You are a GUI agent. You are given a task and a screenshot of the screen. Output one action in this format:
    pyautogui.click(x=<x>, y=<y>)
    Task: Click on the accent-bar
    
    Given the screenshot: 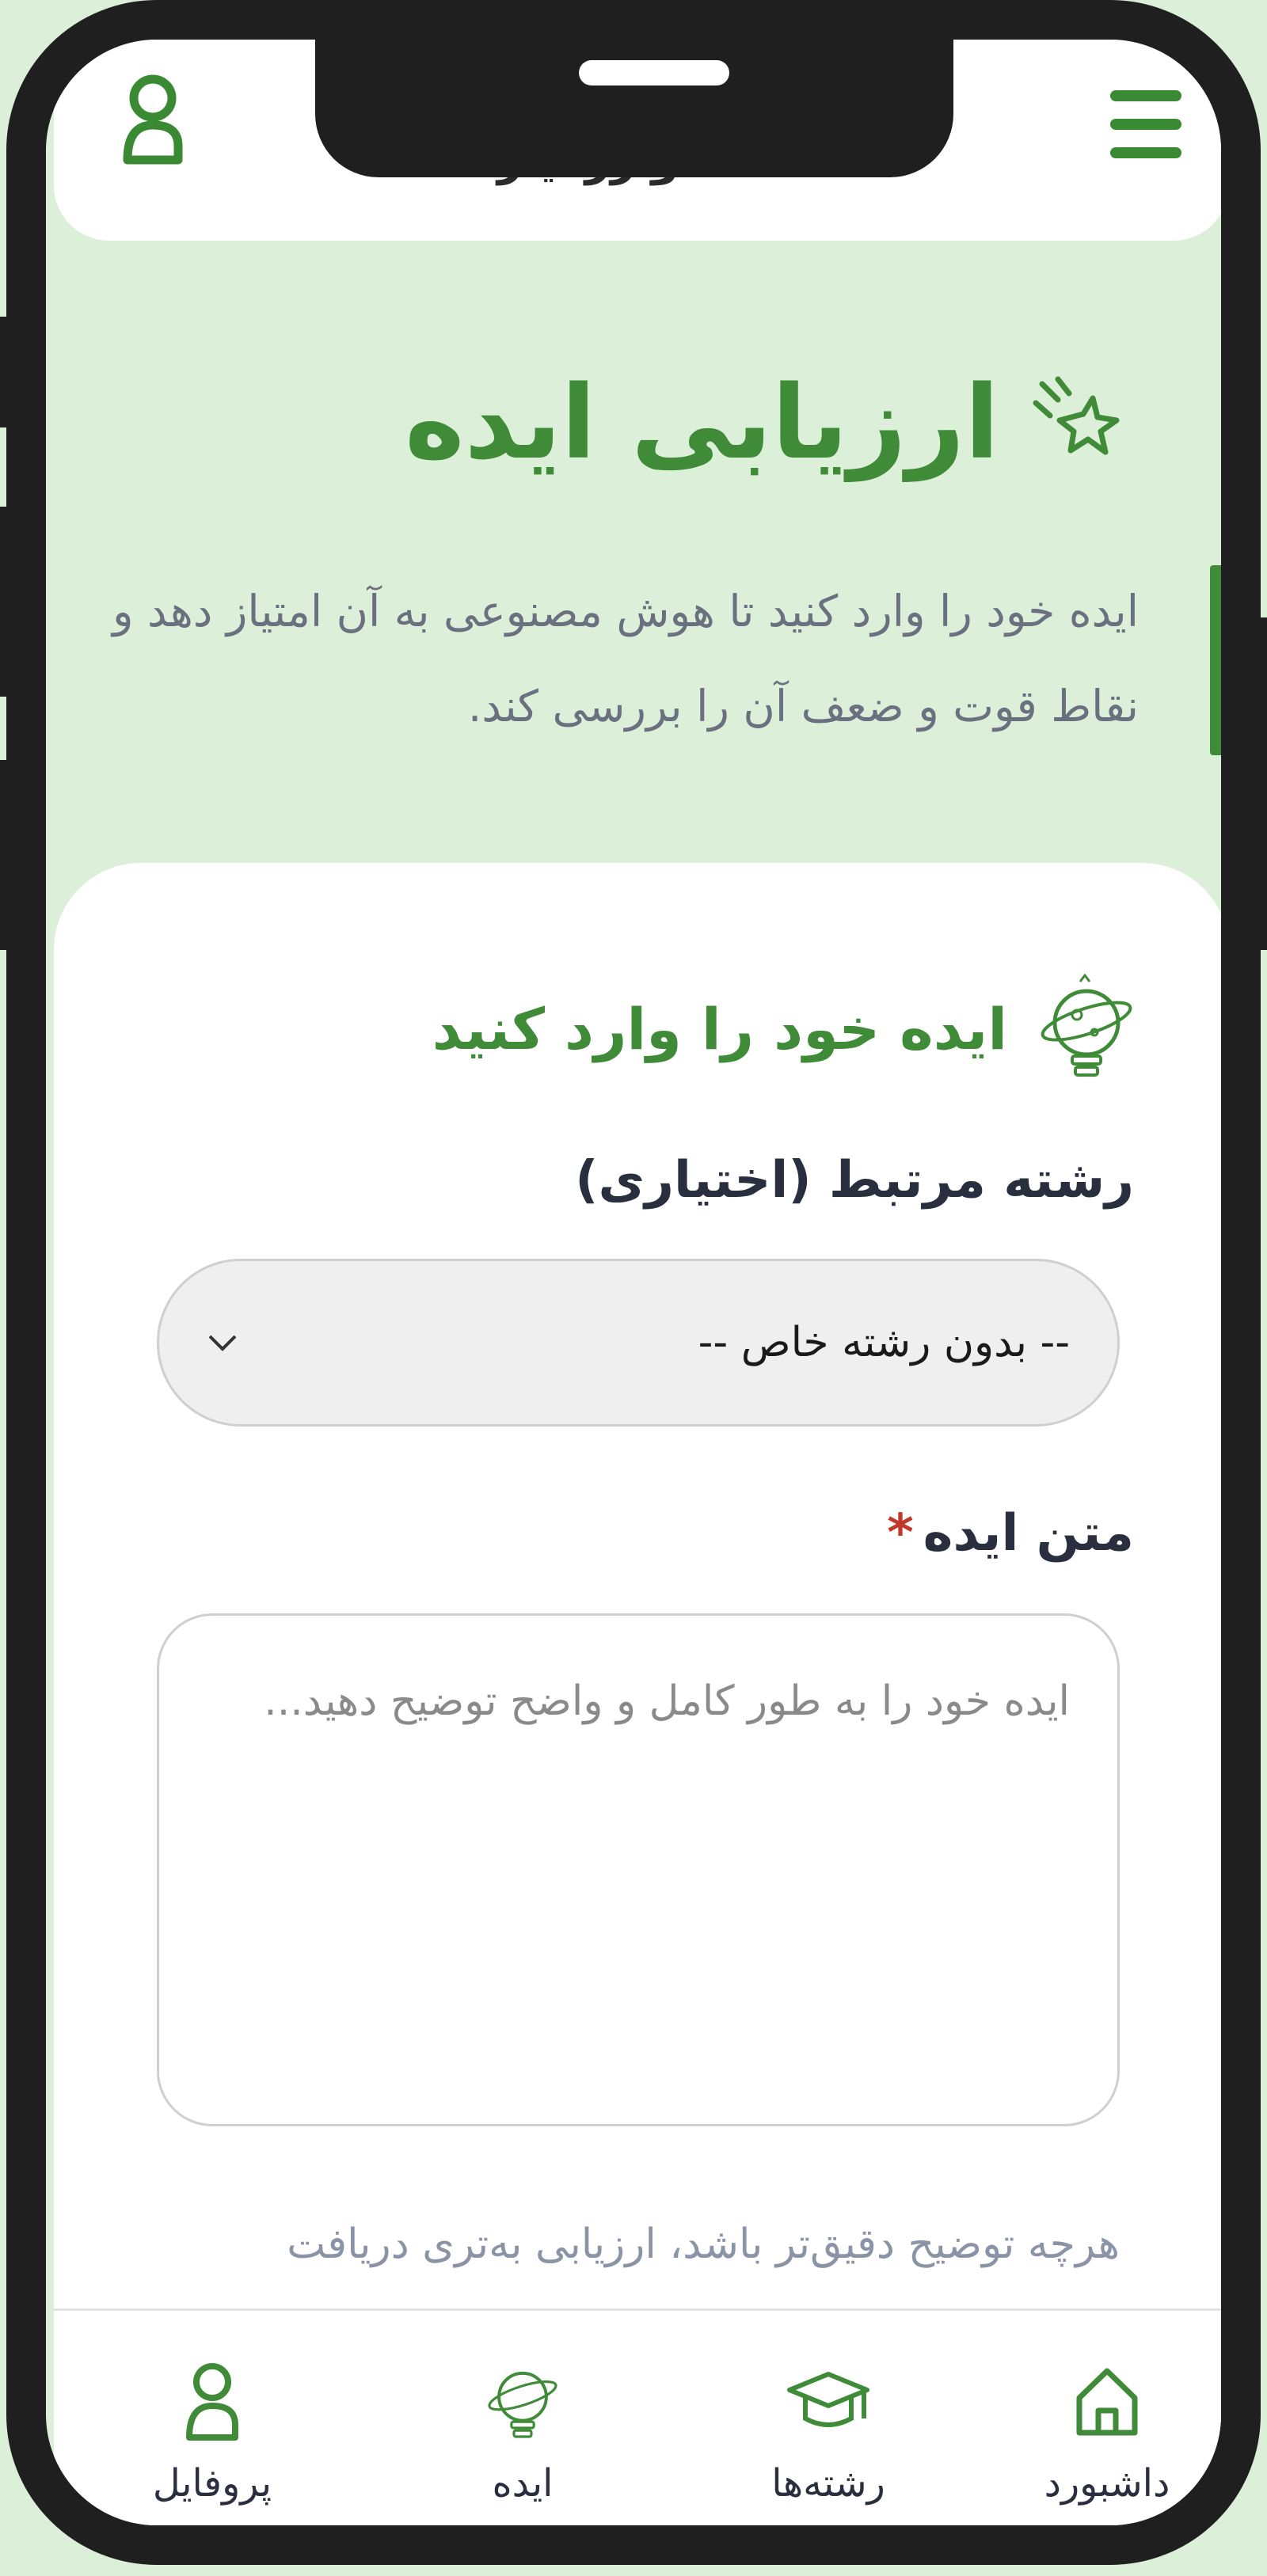 What is the action you would take?
    pyautogui.click(x=1215, y=660)
    